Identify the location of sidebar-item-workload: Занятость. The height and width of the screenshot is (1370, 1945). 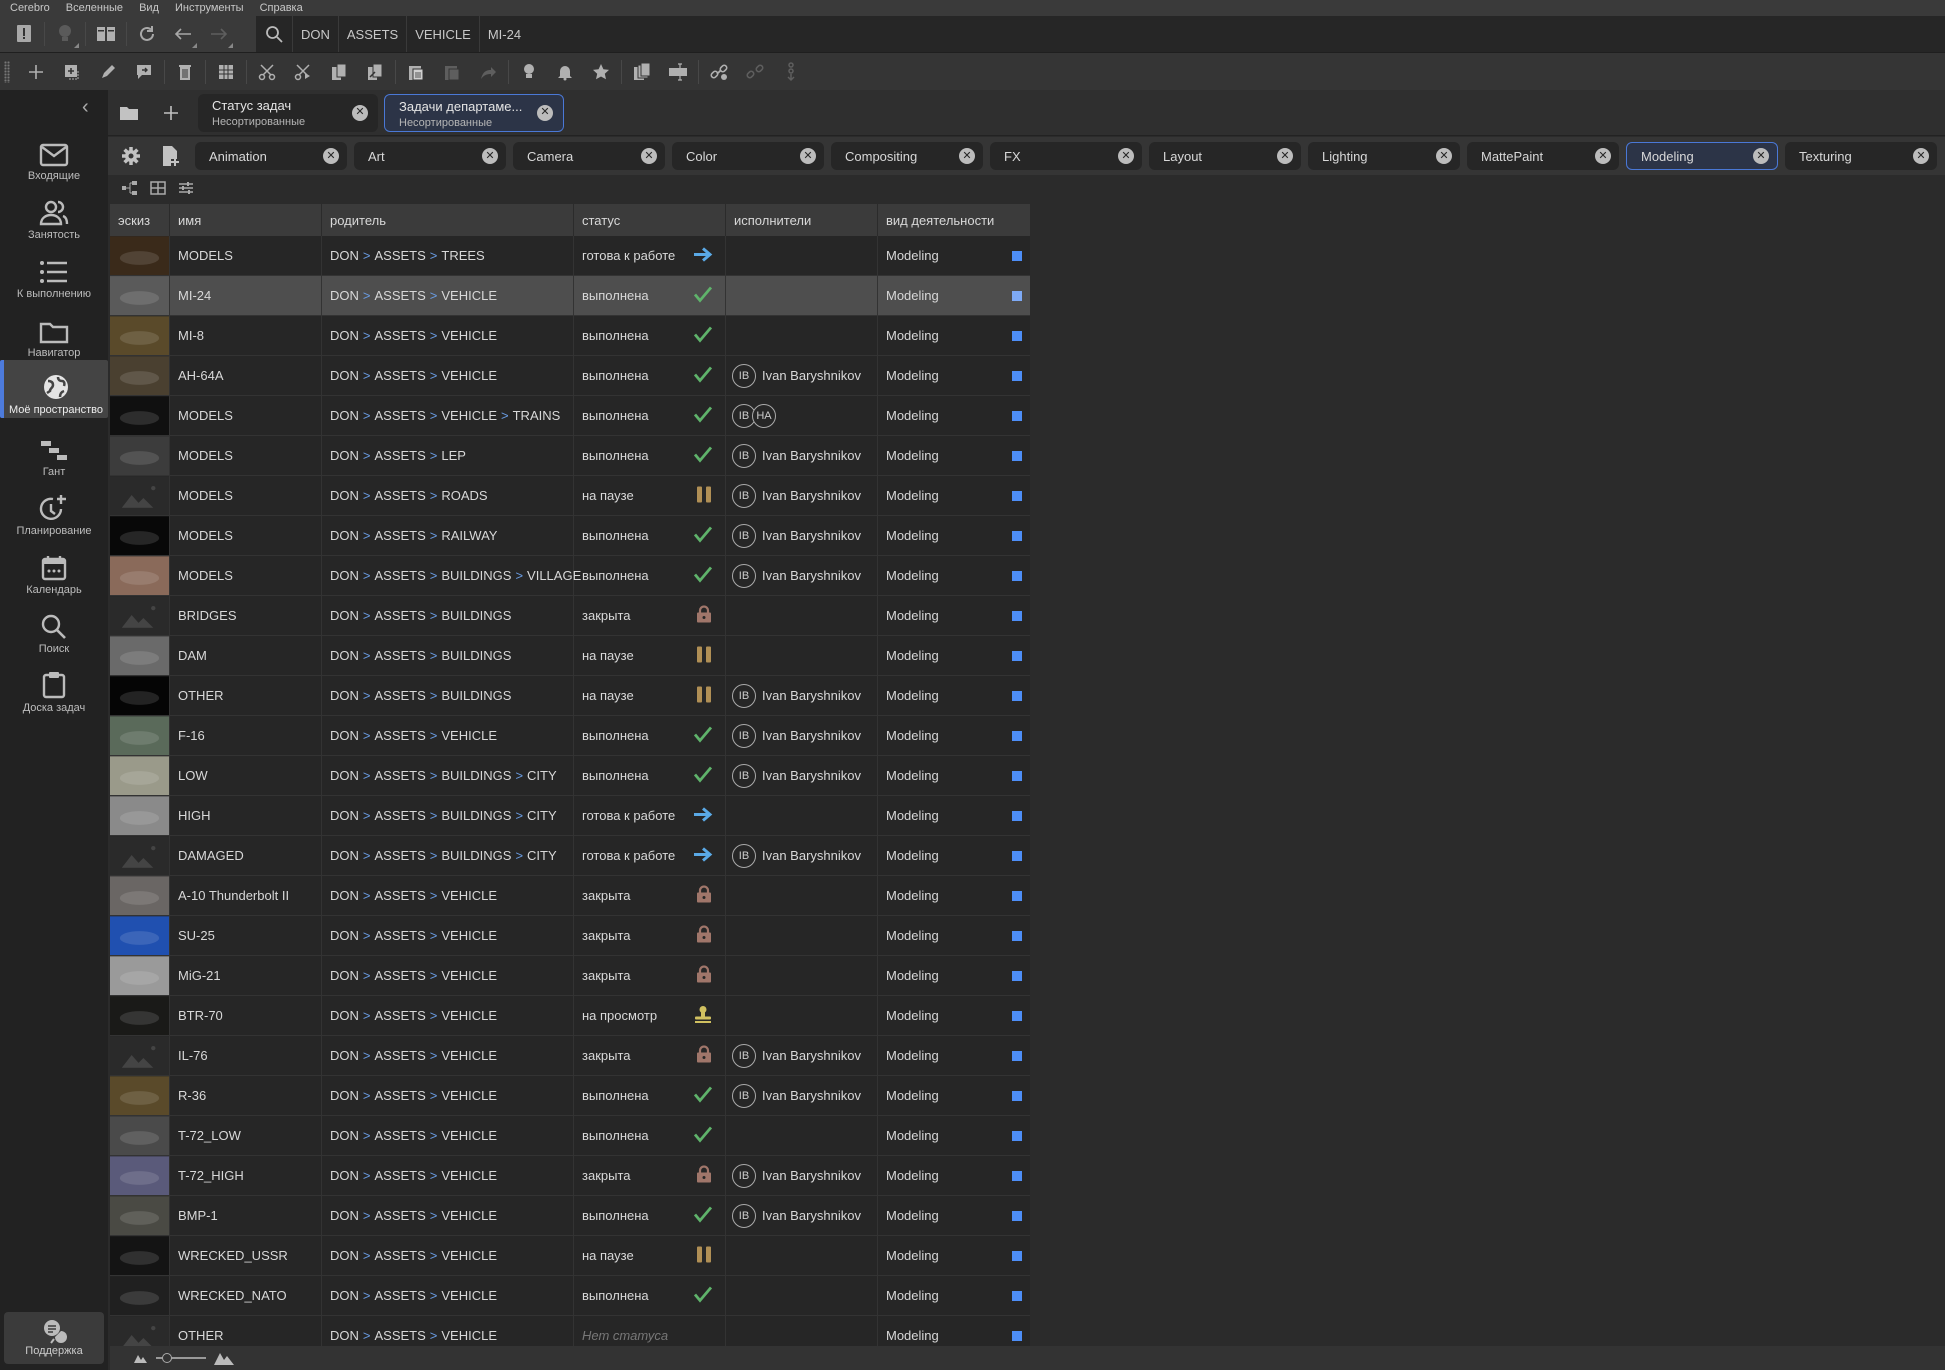
(54, 215).